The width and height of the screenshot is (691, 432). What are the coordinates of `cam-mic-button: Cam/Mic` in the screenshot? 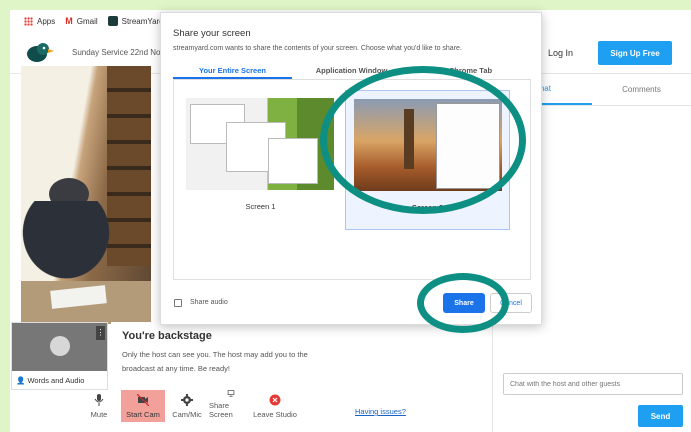 It's located at (187, 406).